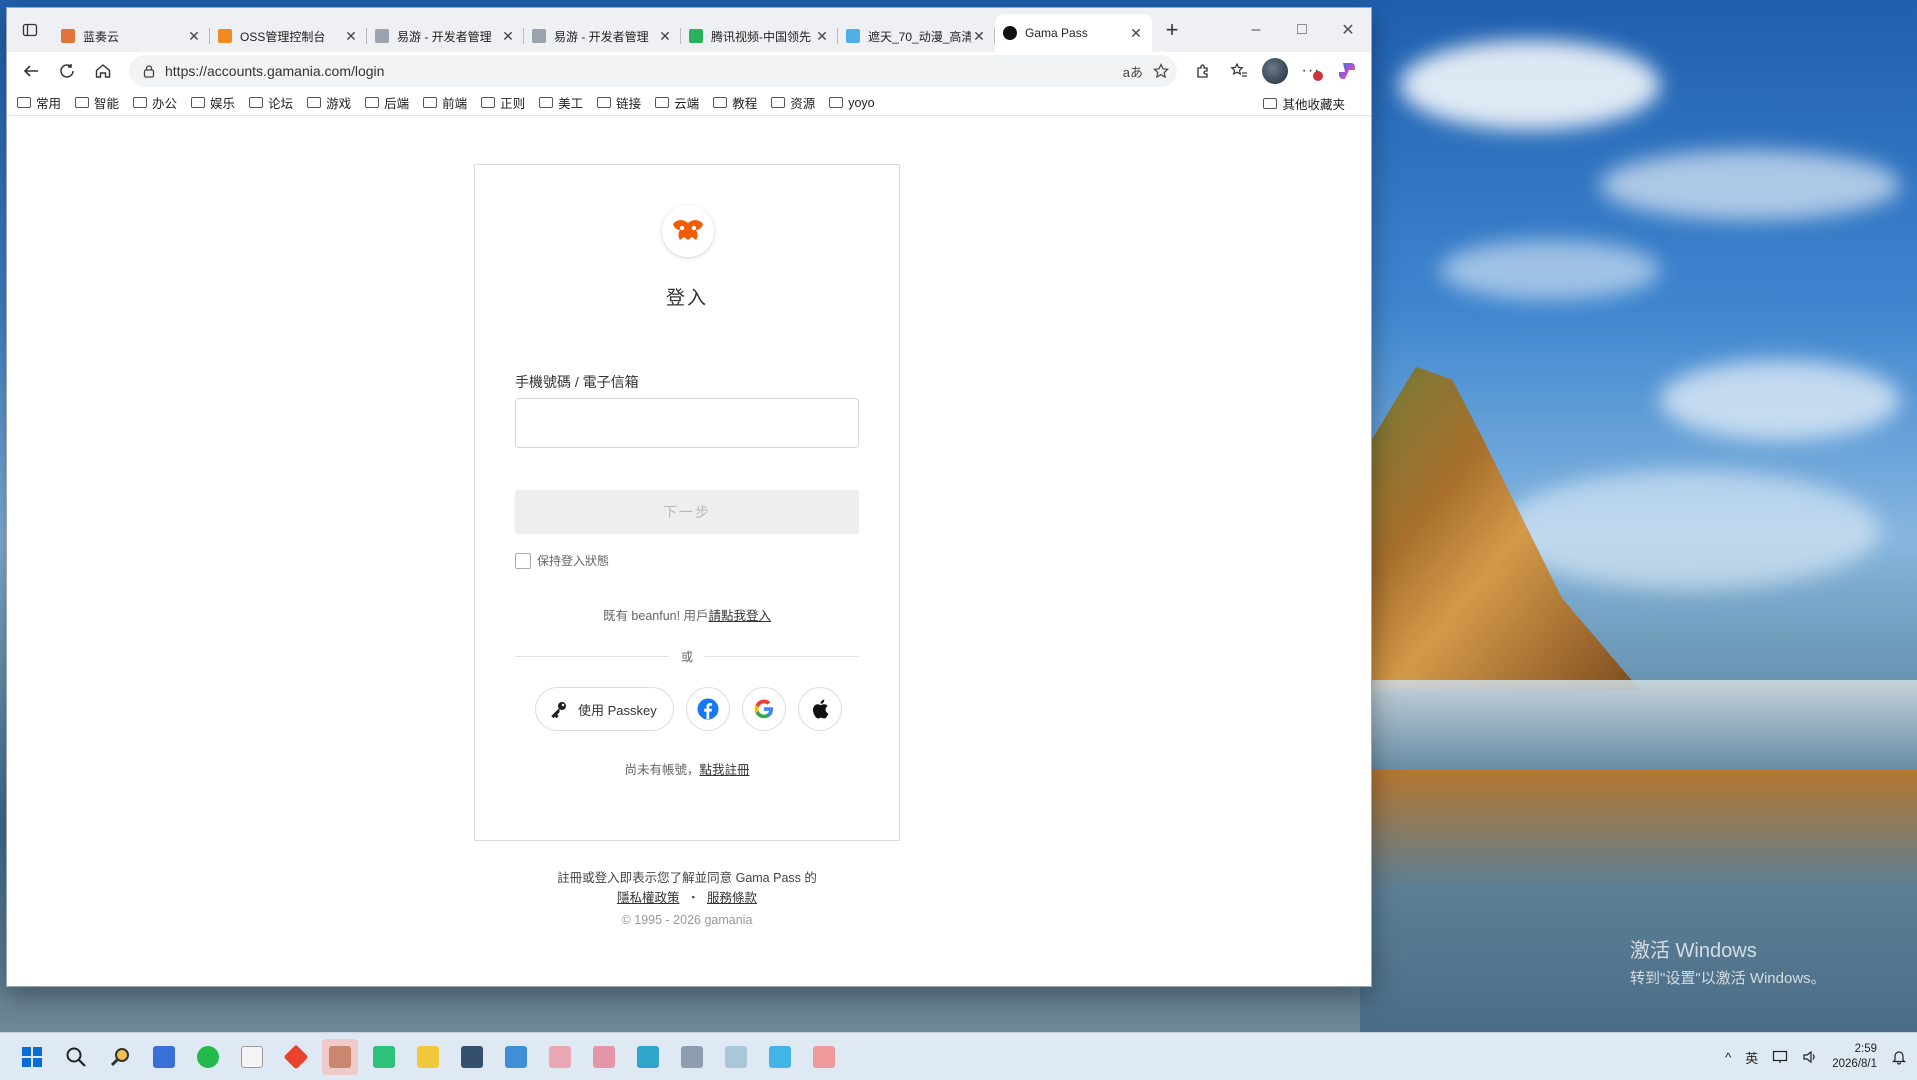 This screenshot has width=1917, height=1080. I want to click on app-icon, so click(604, 1056).